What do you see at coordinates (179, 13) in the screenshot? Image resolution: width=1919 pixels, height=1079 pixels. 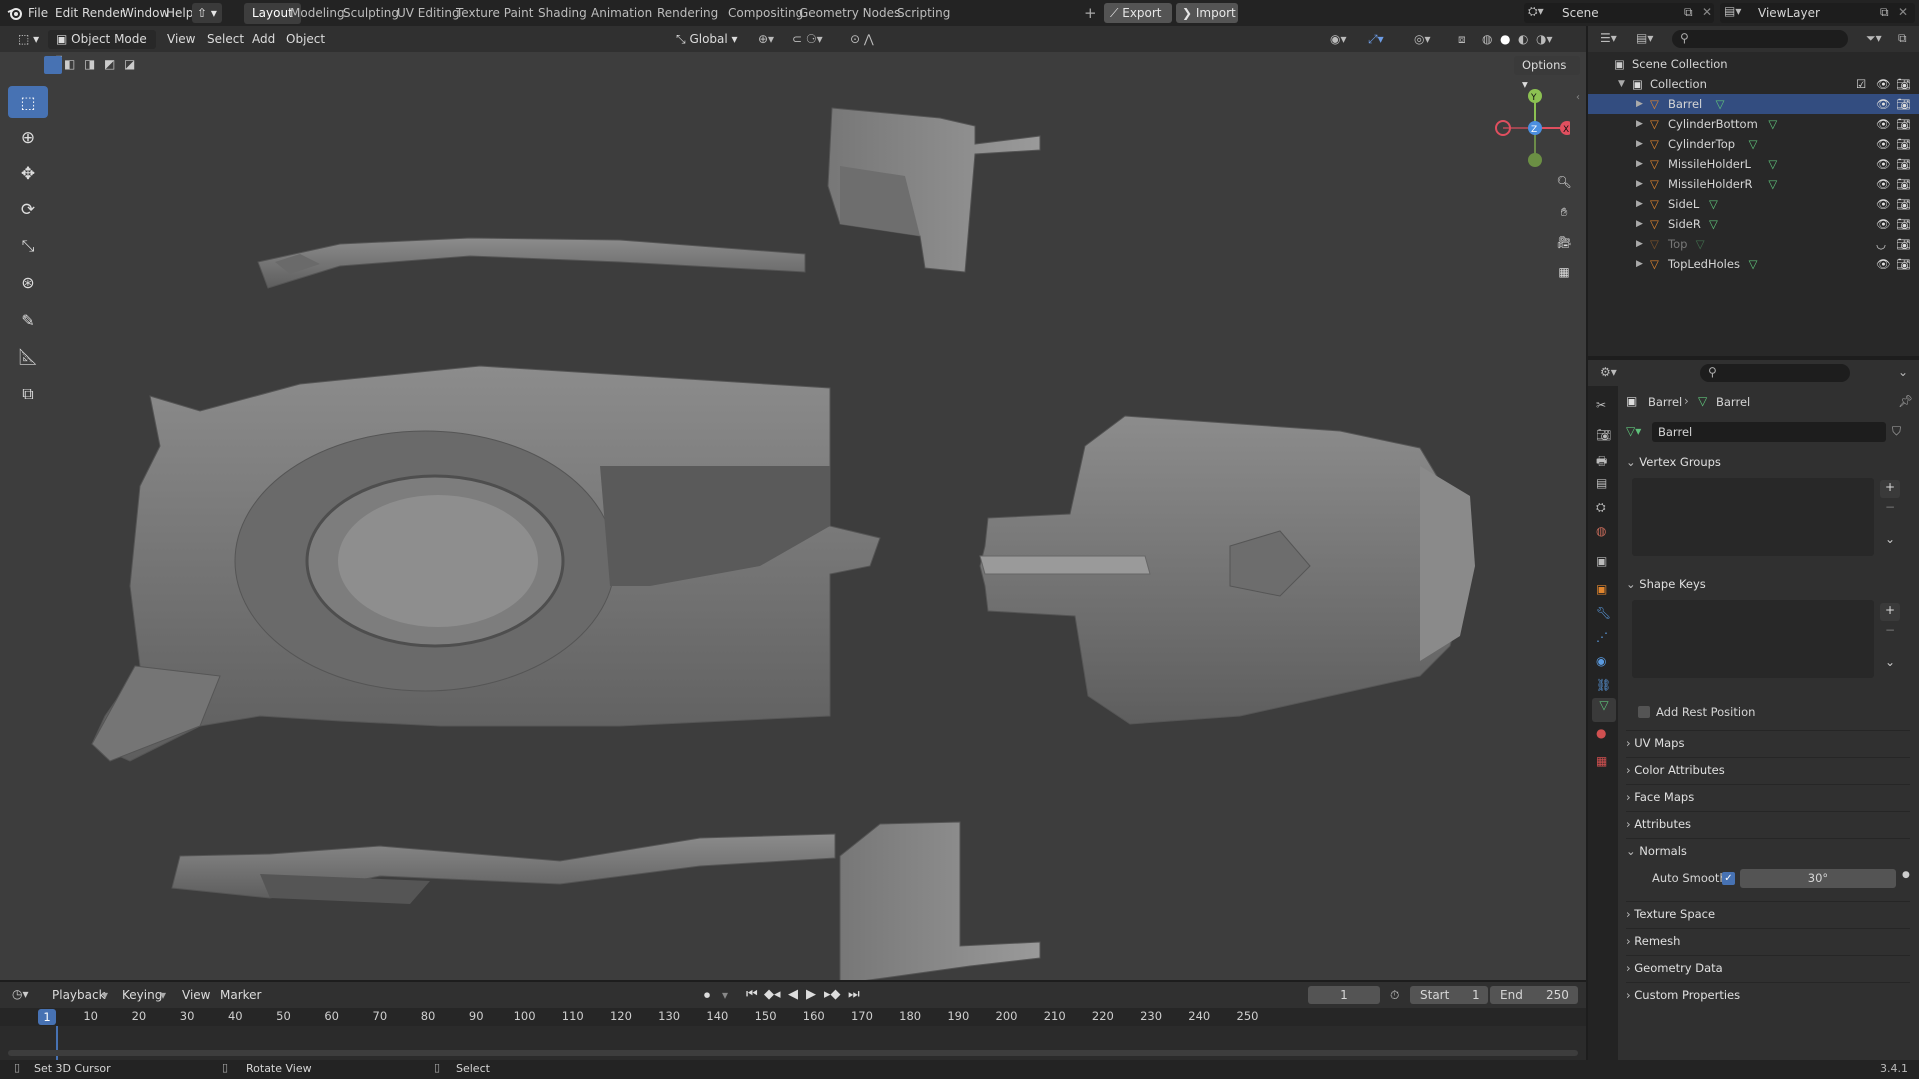 I see `menu-help: Help` at bounding box center [179, 13].